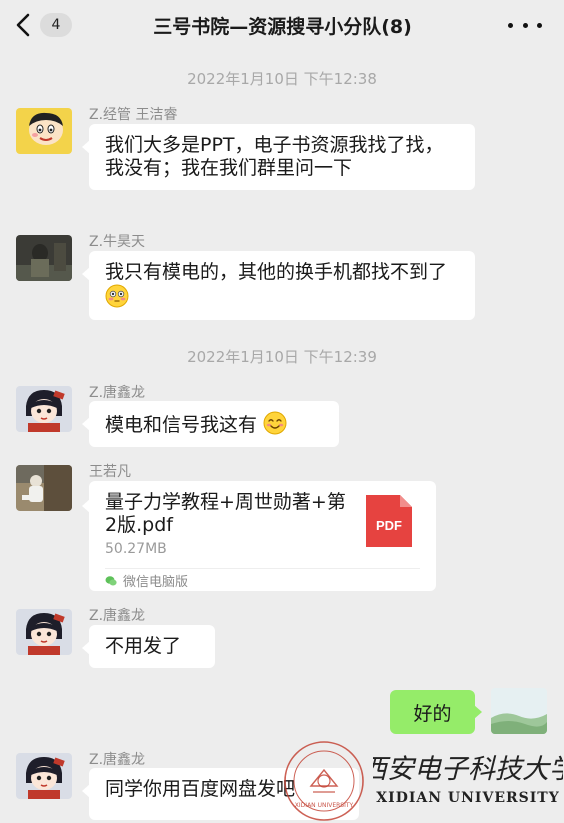  I want to click on pdf-icon-label: PDF, so click(389, 525).